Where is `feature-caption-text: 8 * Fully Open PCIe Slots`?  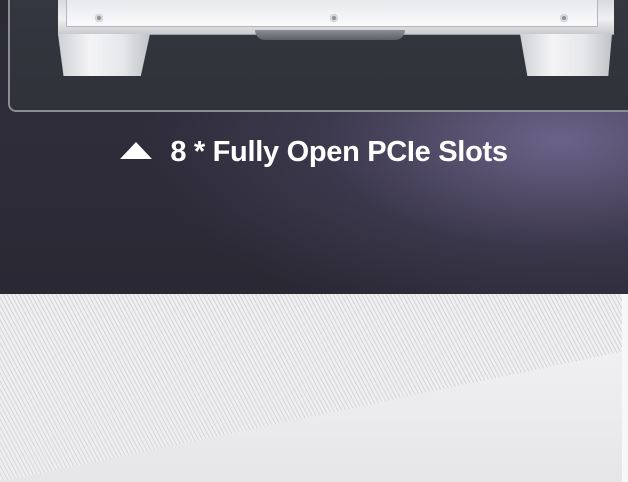
feature-caption-text: 8 * Fully Open PCIe Slots is located at coordinates (339, 152).